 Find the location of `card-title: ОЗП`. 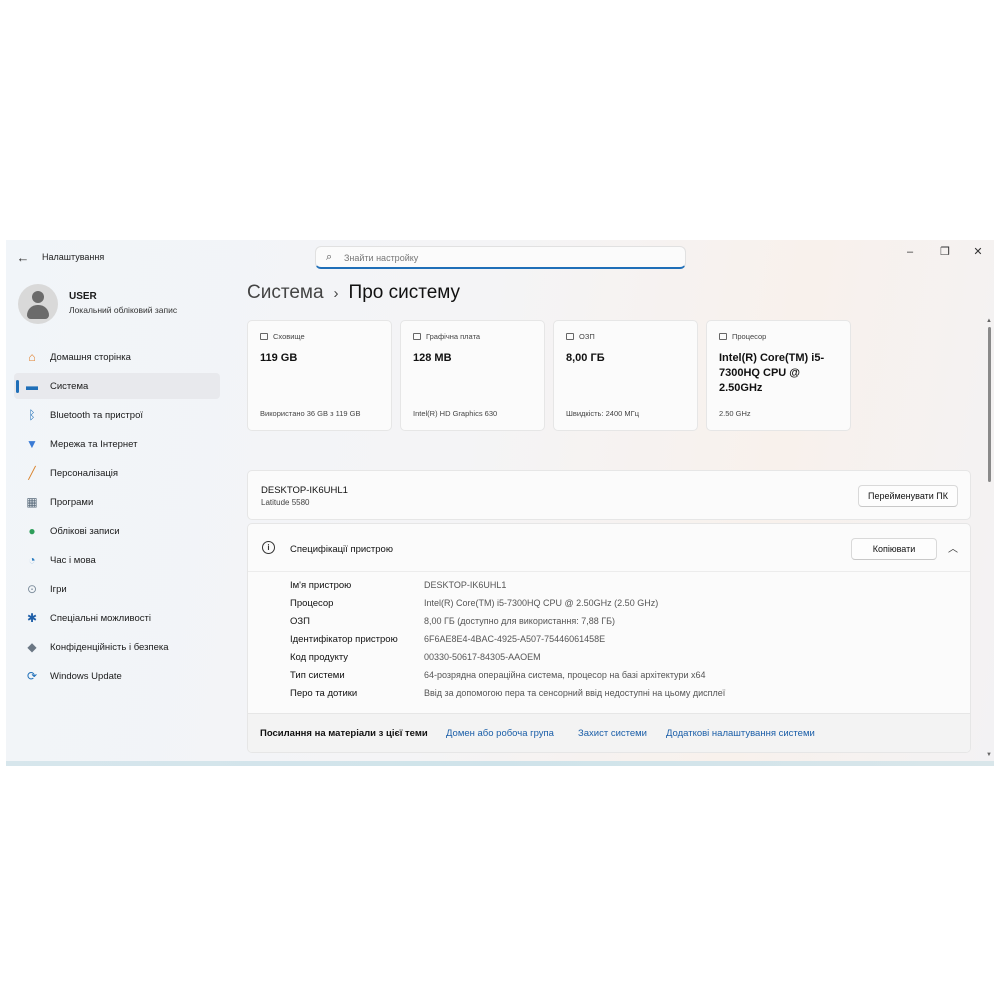

card-title: ОЗП is located at coordinates (580, 336).